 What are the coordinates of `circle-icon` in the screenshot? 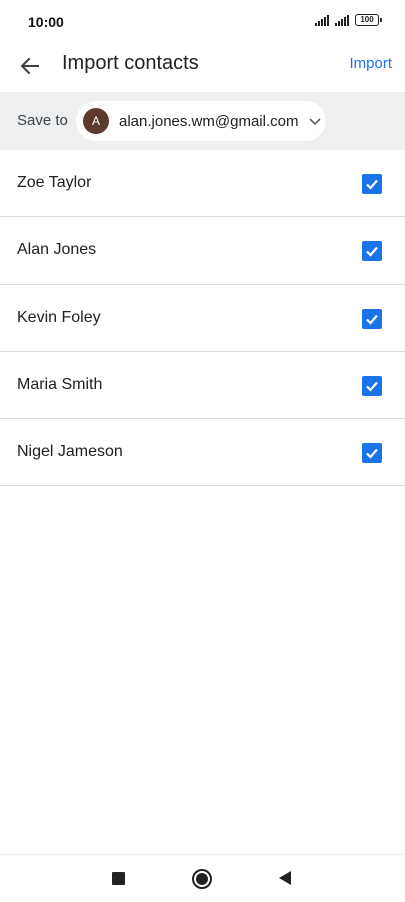 It's located at (202, 879).